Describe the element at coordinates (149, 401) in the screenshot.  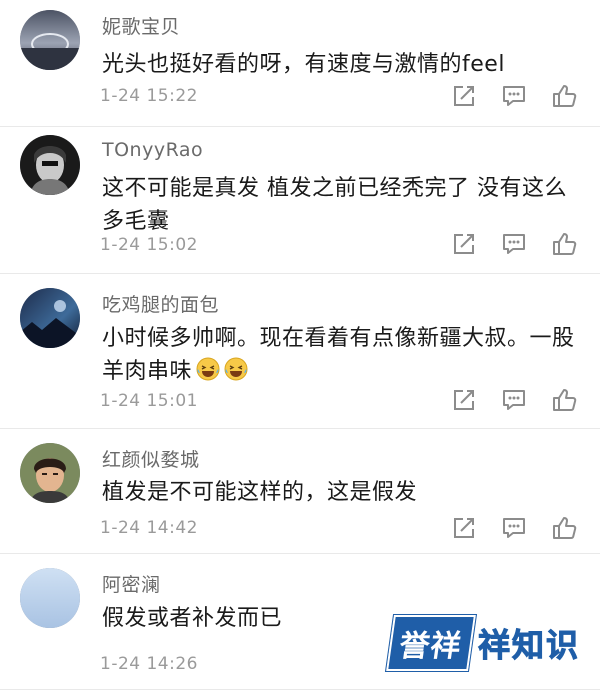
I see `timestamp: 1-24 15:01` at that location.